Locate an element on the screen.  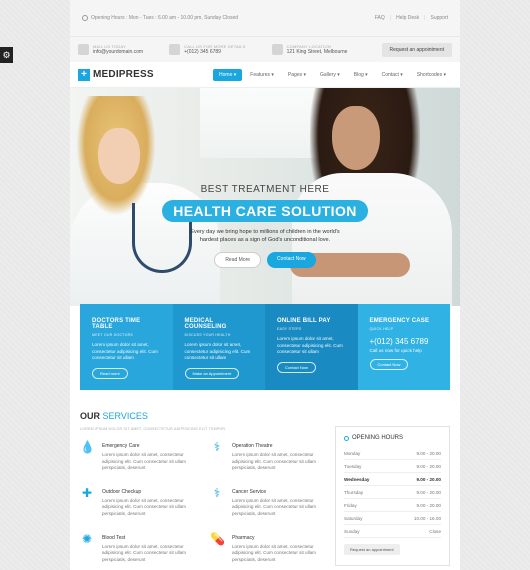
hero-image-patient-face is located at coordinates (356, 138).